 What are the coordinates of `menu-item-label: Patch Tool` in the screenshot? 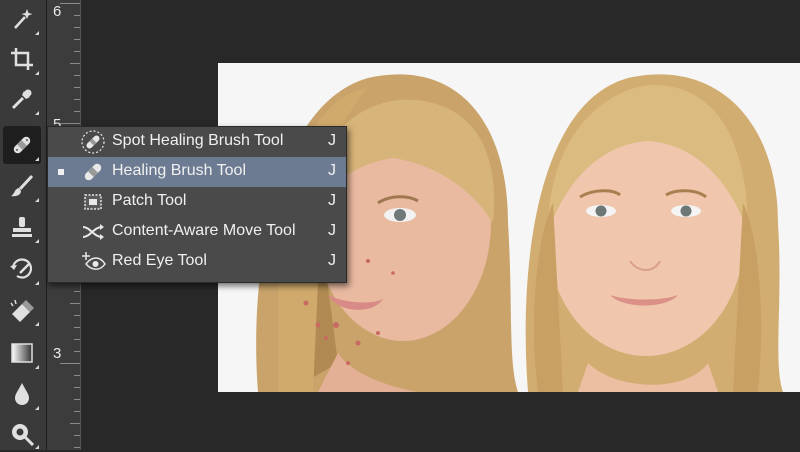 It's located at (149, 200).